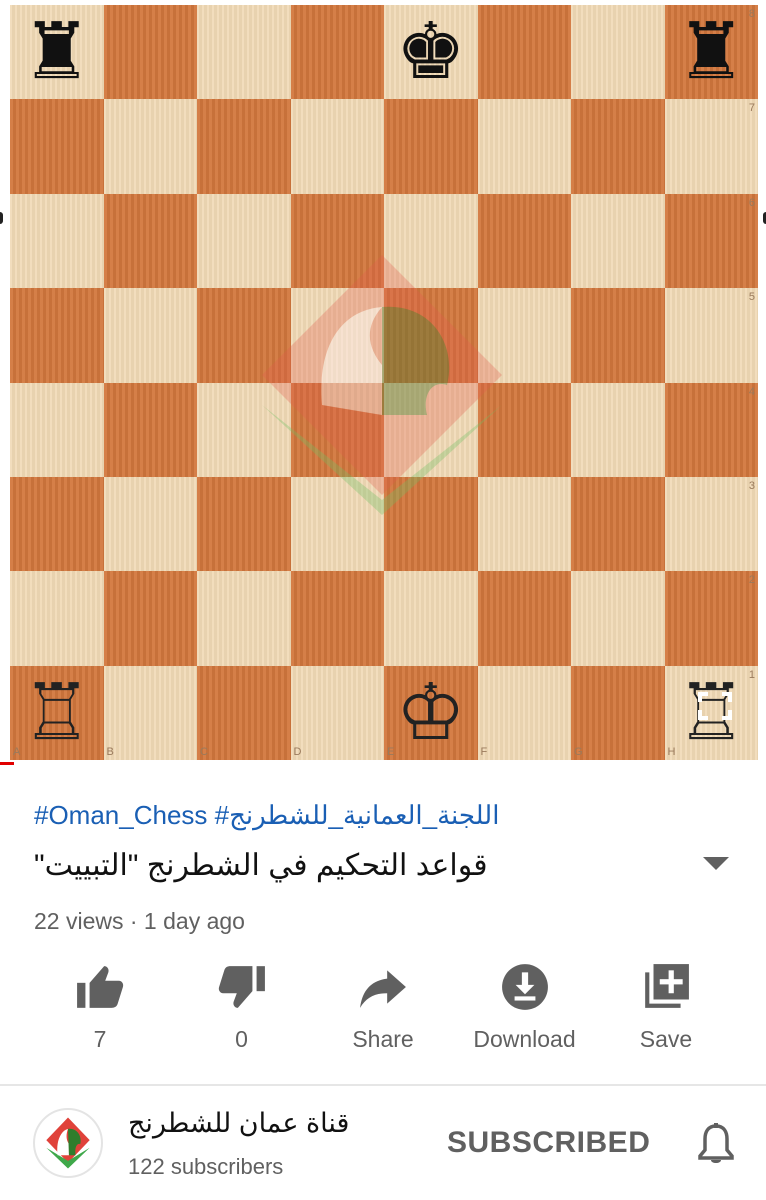  What do you see at coordinates (711, 241) in the screenshot?
I see `square-h6: 6` at bounding box center [711, 241].